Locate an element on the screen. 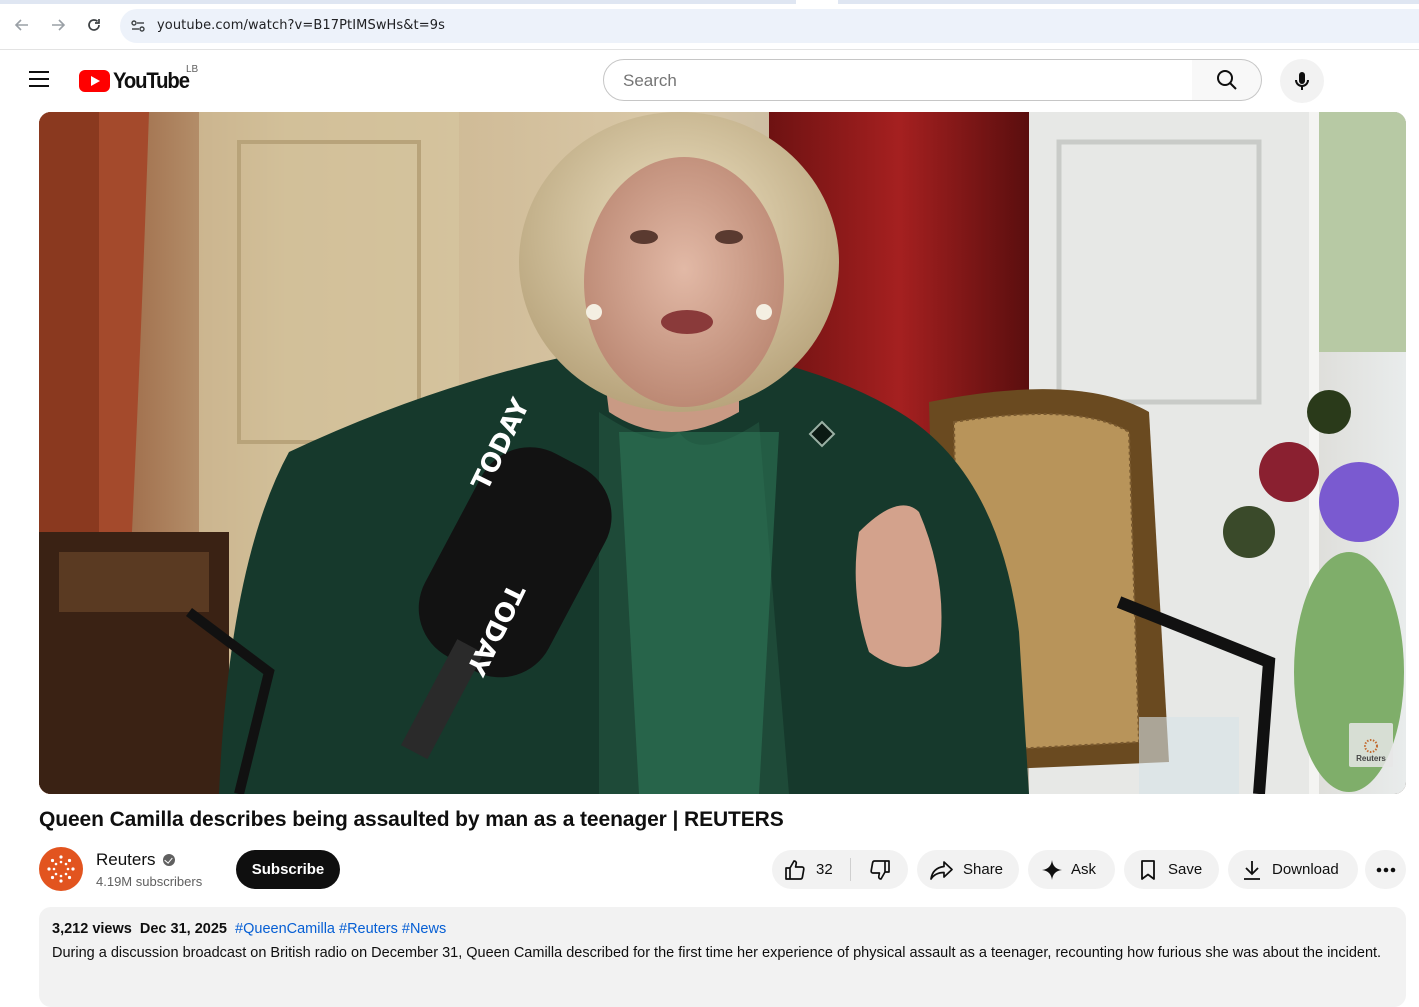 Image resolution: width=1419 pixels, height=1007 pixels. like-button: 32 is located at coordinates (811, 869).